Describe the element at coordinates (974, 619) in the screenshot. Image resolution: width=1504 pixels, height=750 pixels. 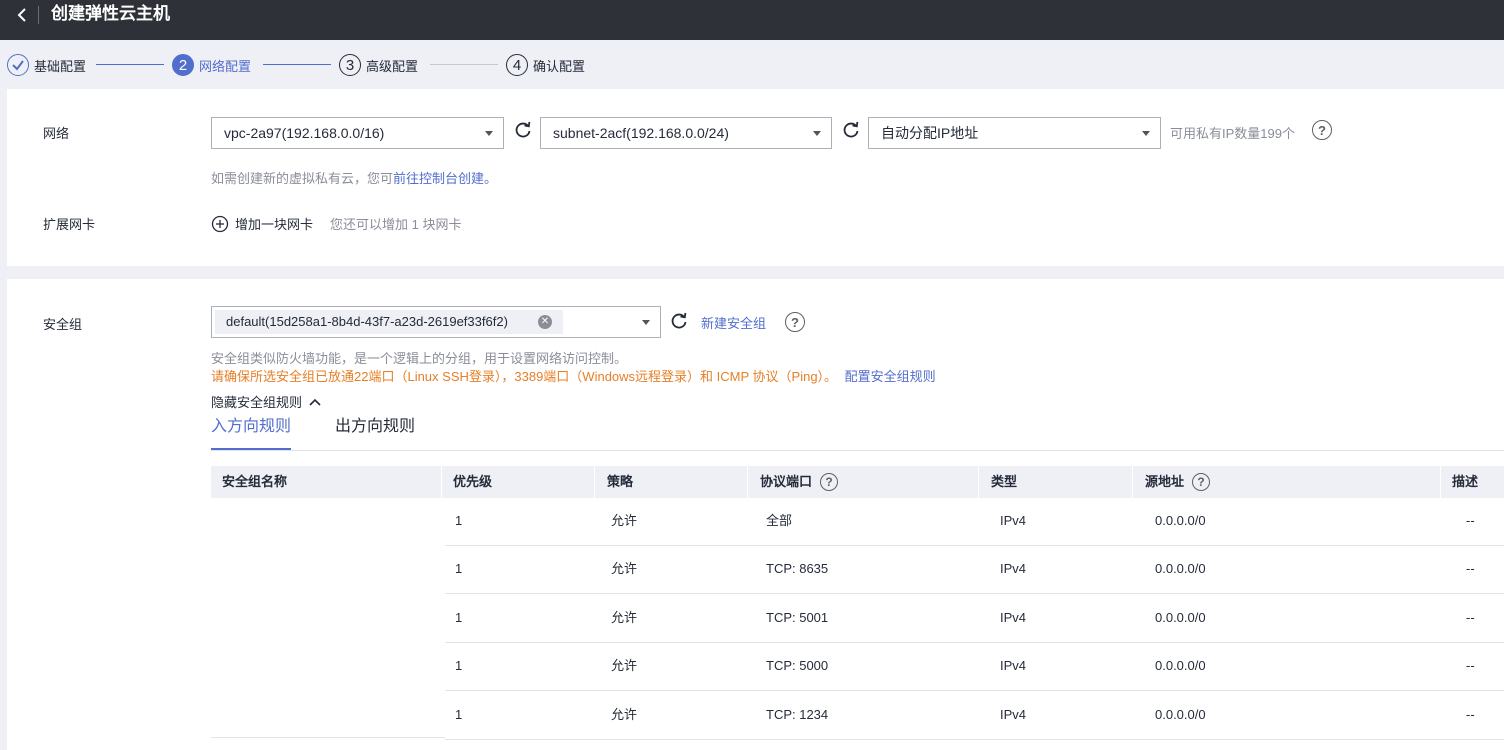
I see `table-row: 1 允许 TCP: 5001 IPv4 0.0.0.0/0 --` at that location.